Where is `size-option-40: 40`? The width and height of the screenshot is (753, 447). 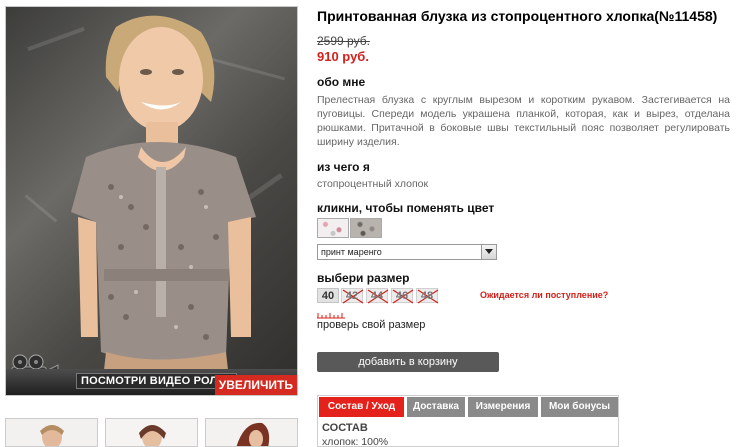
size-option-40: 40 is located at coordinates (328, 295).